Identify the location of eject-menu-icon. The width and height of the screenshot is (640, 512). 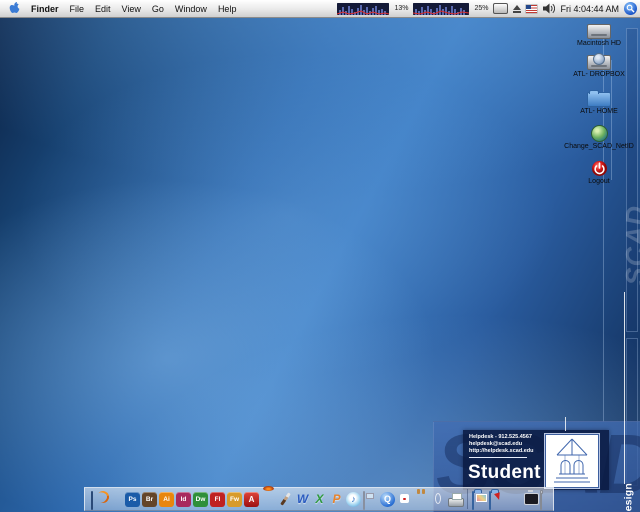
(517, 8).